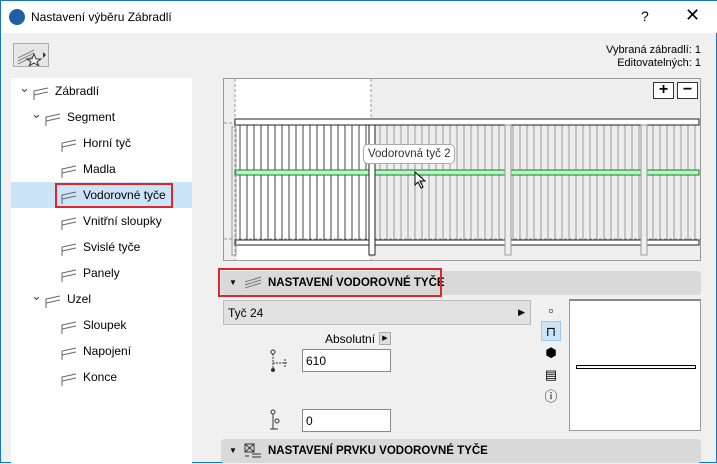 This screenshot has width=717, height=464. I want to click on highlighted-horizontal-rail, so click(467, 172).